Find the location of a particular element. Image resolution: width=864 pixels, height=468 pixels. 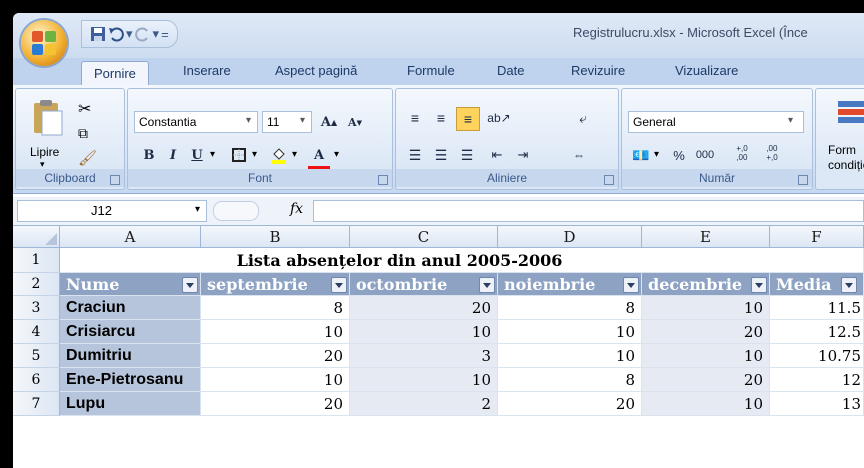

header-cell-media: Media is located at coordinates (817, 284).